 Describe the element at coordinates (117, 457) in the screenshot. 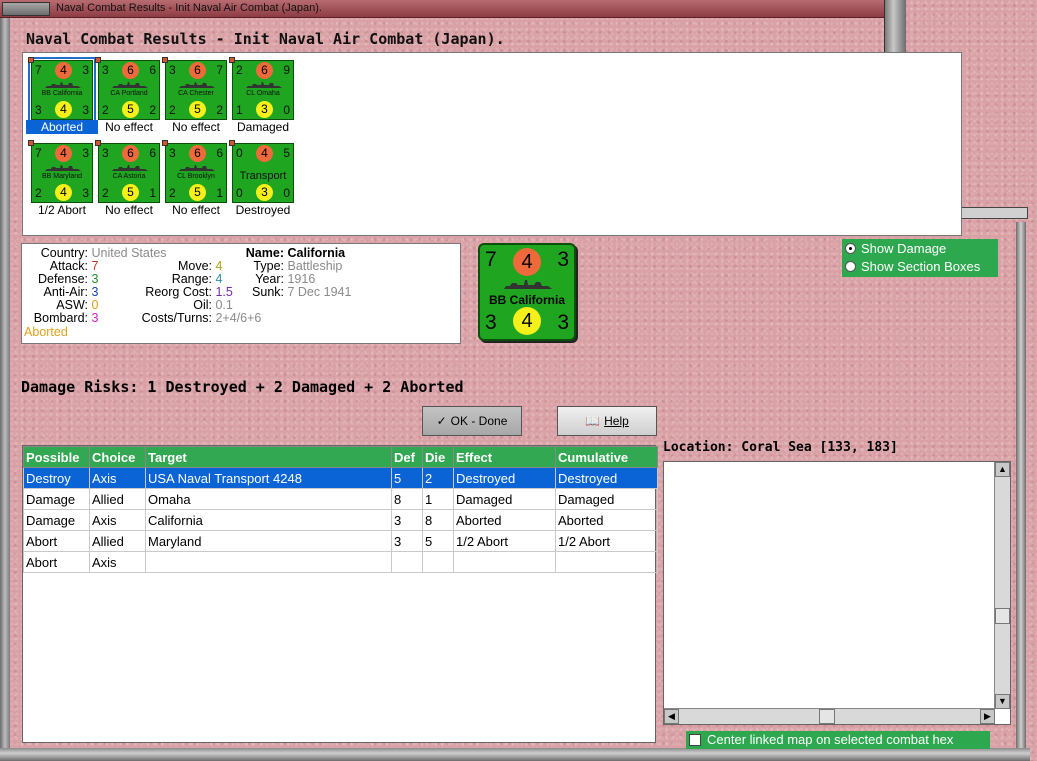

I see `column-header: Choice` at that location.